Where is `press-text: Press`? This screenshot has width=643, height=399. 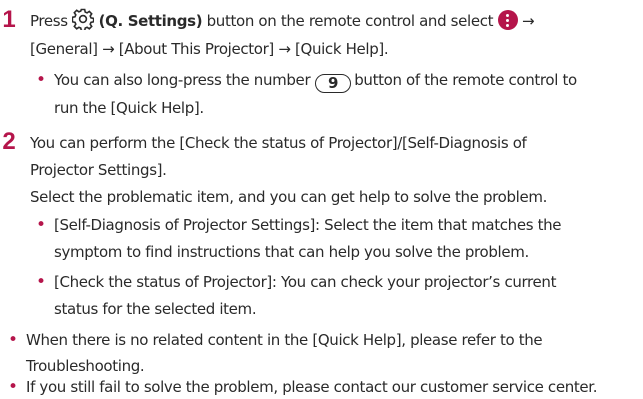
press-text: Press is located at coordinates (49, 21).